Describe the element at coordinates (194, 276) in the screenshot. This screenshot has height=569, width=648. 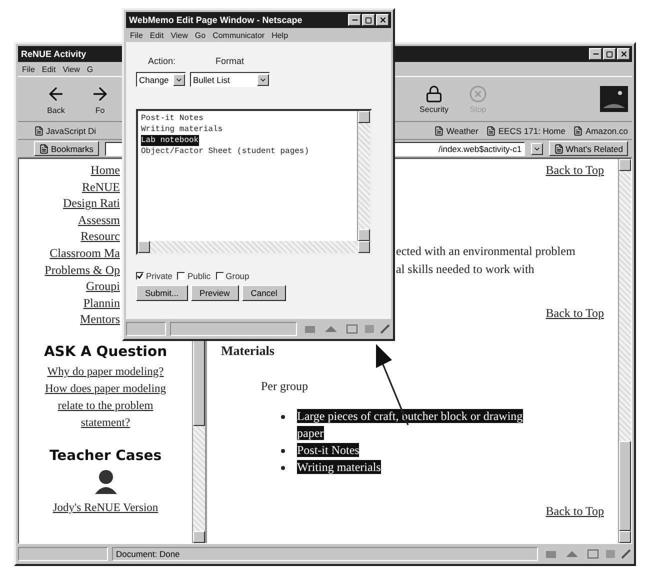
I see `option-checkbox: Public` at that location.